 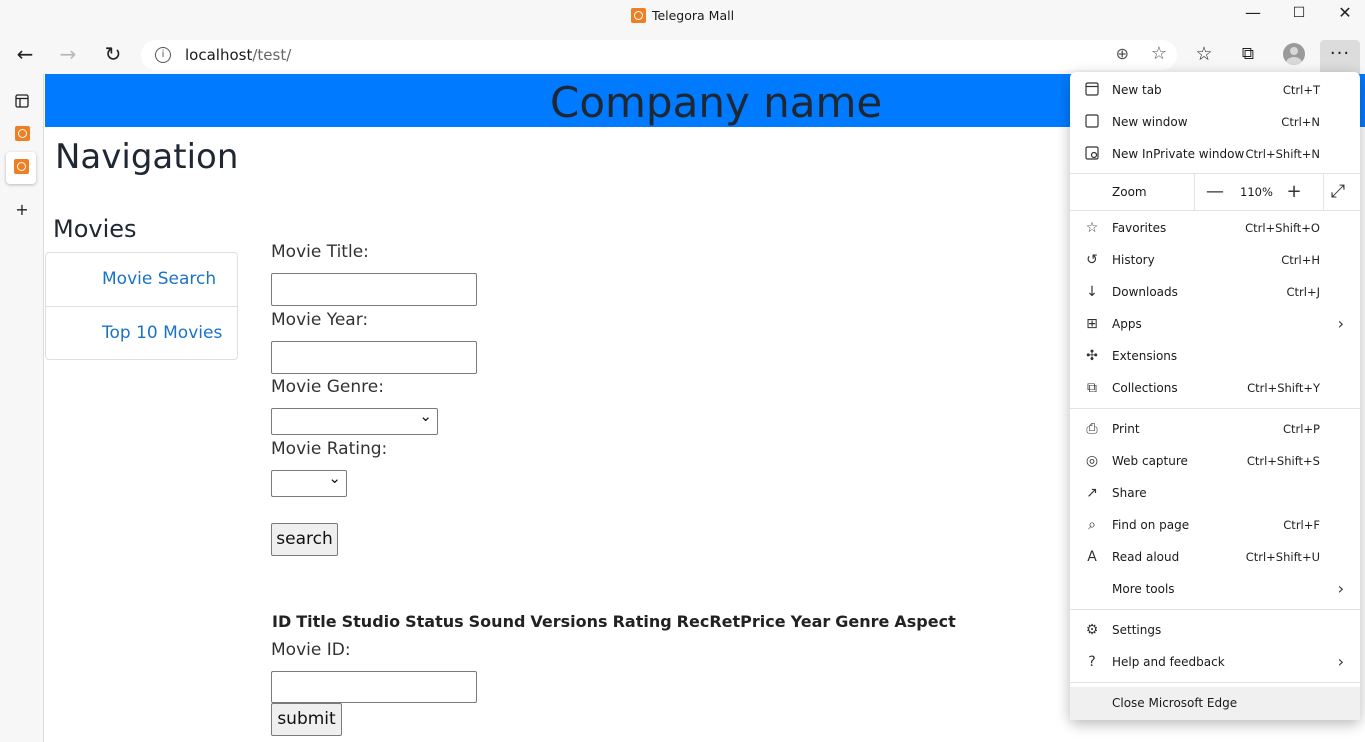 I want to click on movie-id-input, so click(x=374, y=687).